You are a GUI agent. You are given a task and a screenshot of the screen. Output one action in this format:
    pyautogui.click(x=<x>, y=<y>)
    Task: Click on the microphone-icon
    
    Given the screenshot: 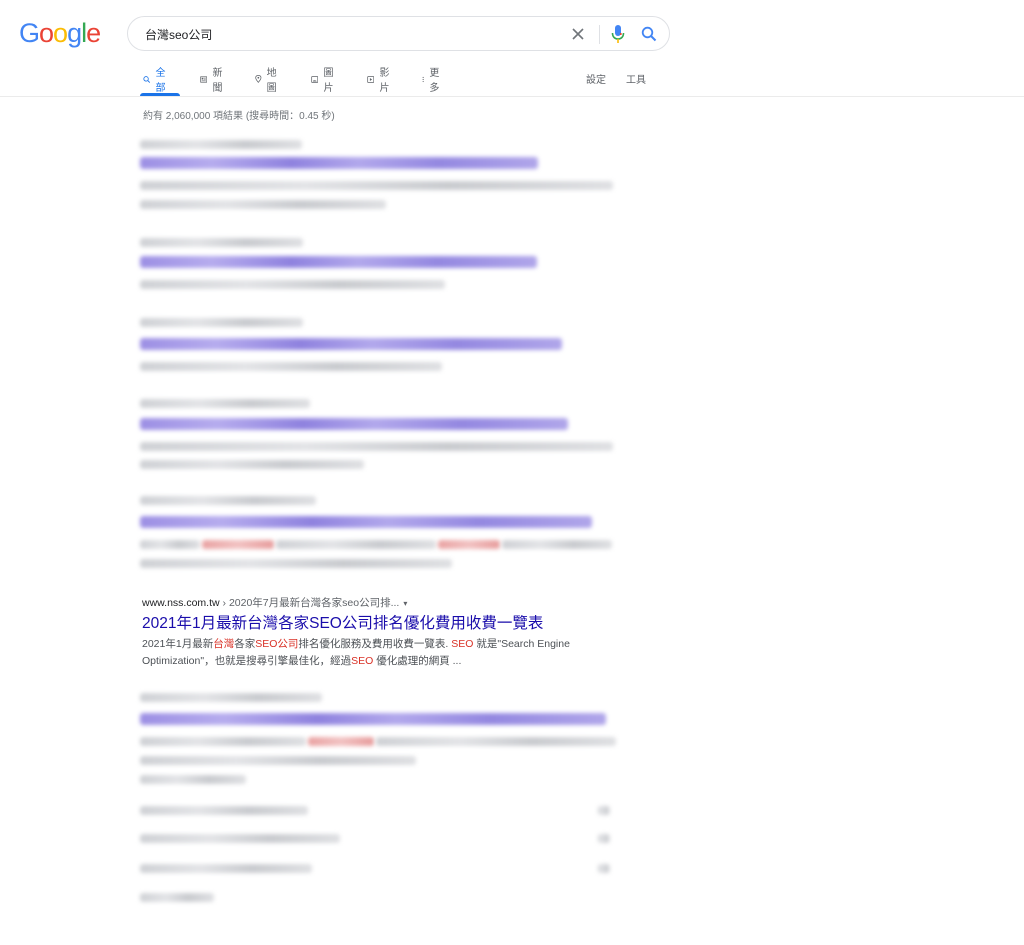 What is the action you would take?
    pyautogui.click(x=618, y=34)
    